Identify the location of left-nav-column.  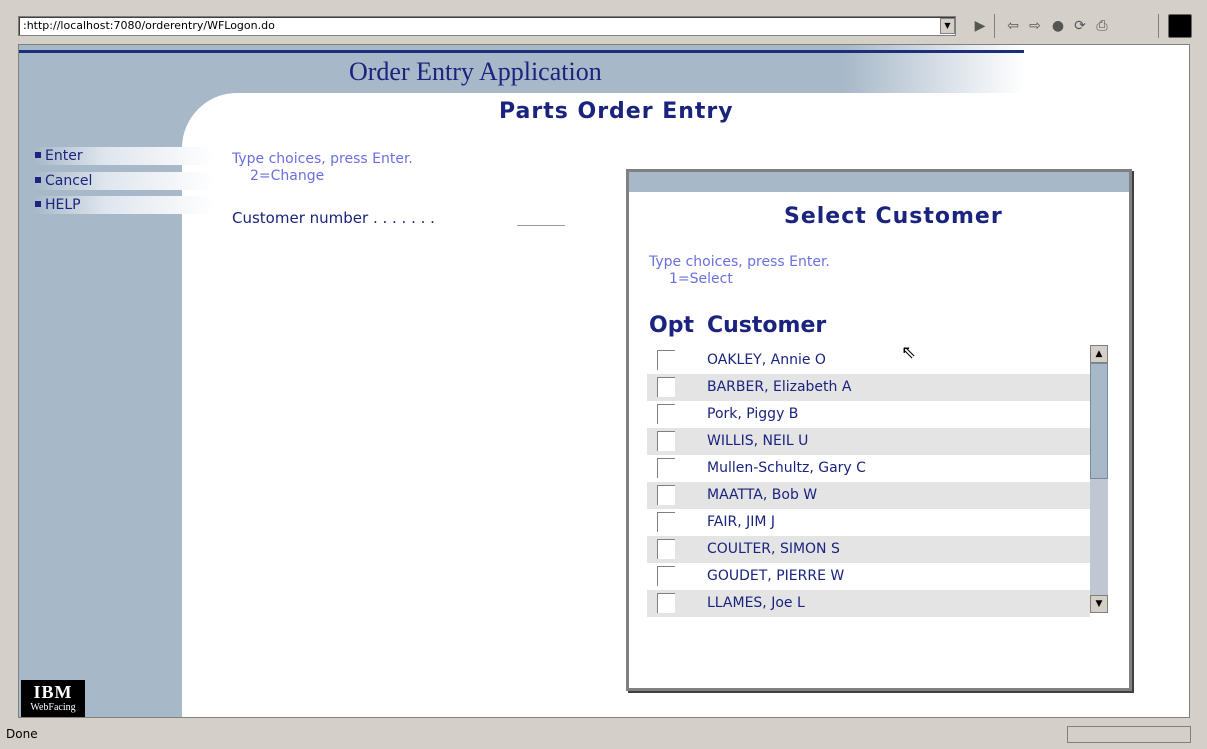
(100, 381).